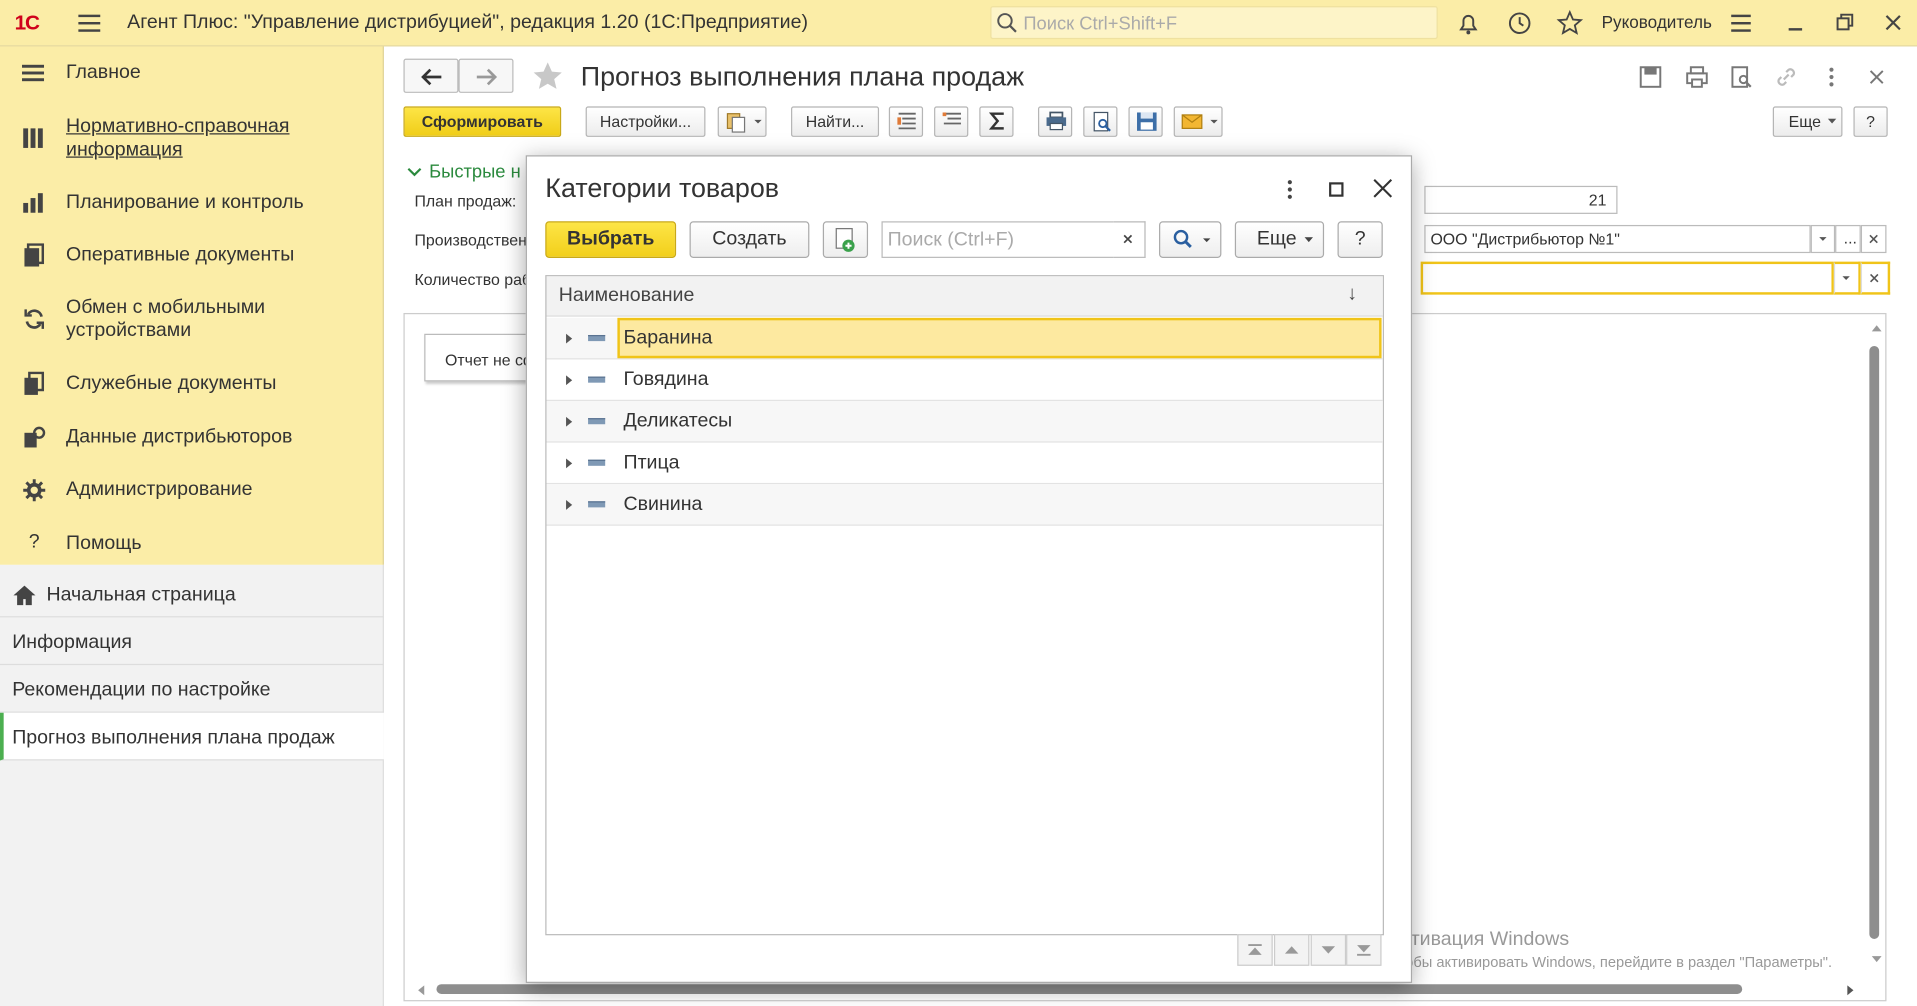  What do you see at coordinates (1875, 278) in the screenshot?
I see `third-filter-clear-button` at bounding box center [1875, 278].